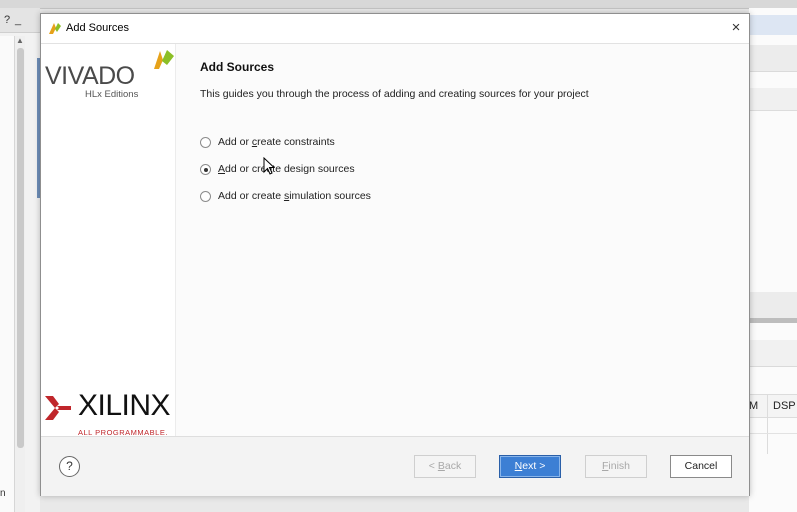 The height and width of the screenshot is (512, 797). Describe the element at coordinates (205, 169) in the screenshot. I see `radio-design-sources` at that location.